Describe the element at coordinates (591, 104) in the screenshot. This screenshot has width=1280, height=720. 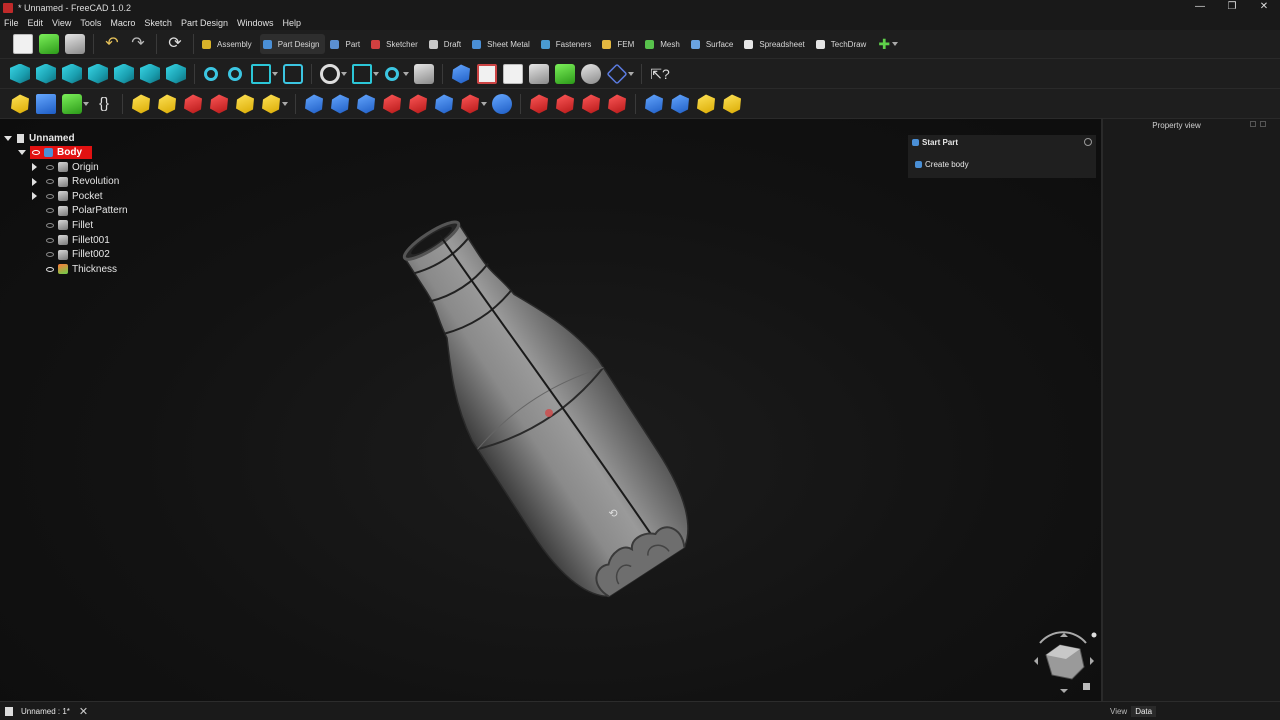
I see `draft-icon` at that location.